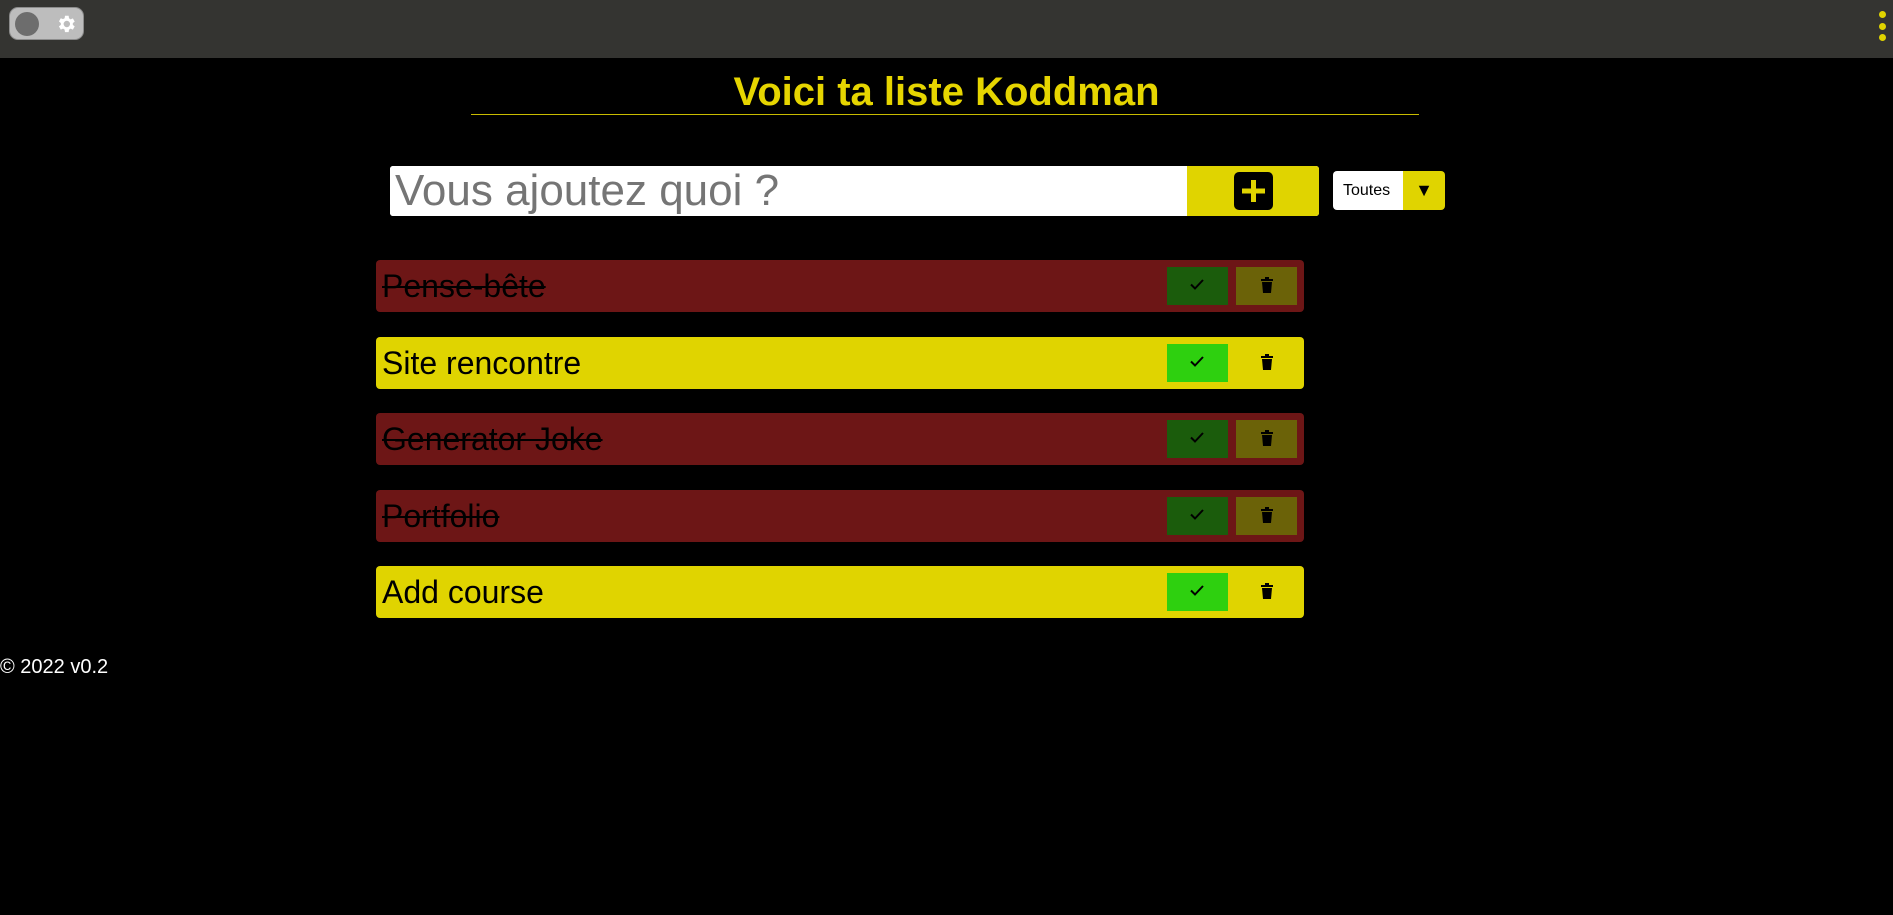 This screenshot has height=915, width=1893. I want to click on title-divider, so click(945, 114).